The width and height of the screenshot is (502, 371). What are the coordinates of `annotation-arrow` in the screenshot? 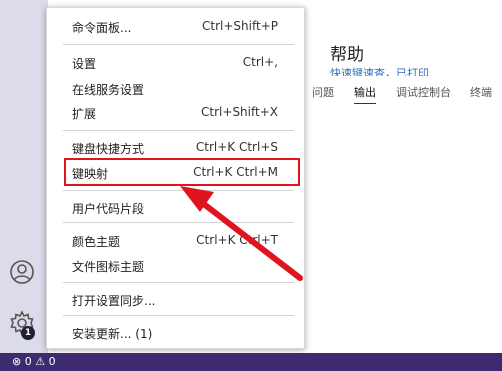 It's located at (241, 233).